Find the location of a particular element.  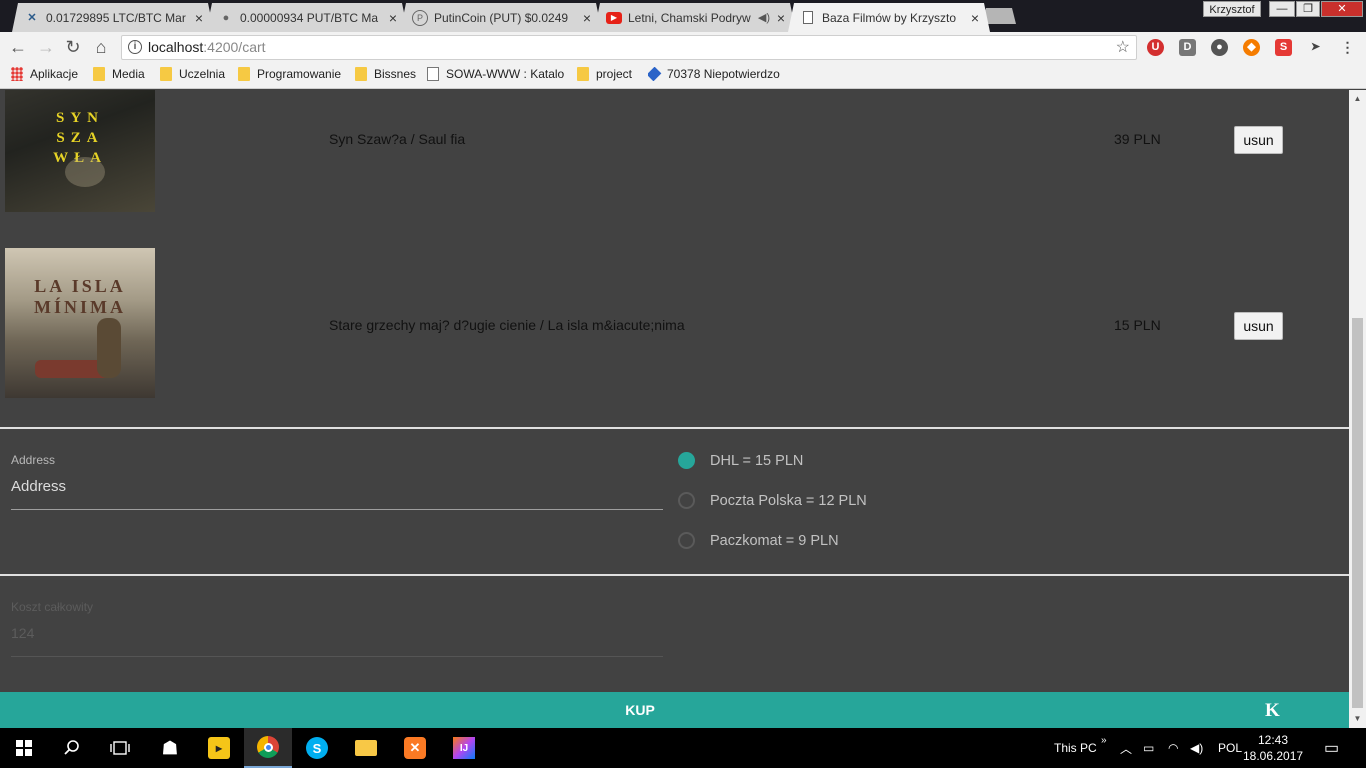

vertical-scrollbar: ▲ ▼ is located at coordinates (1357, 409).